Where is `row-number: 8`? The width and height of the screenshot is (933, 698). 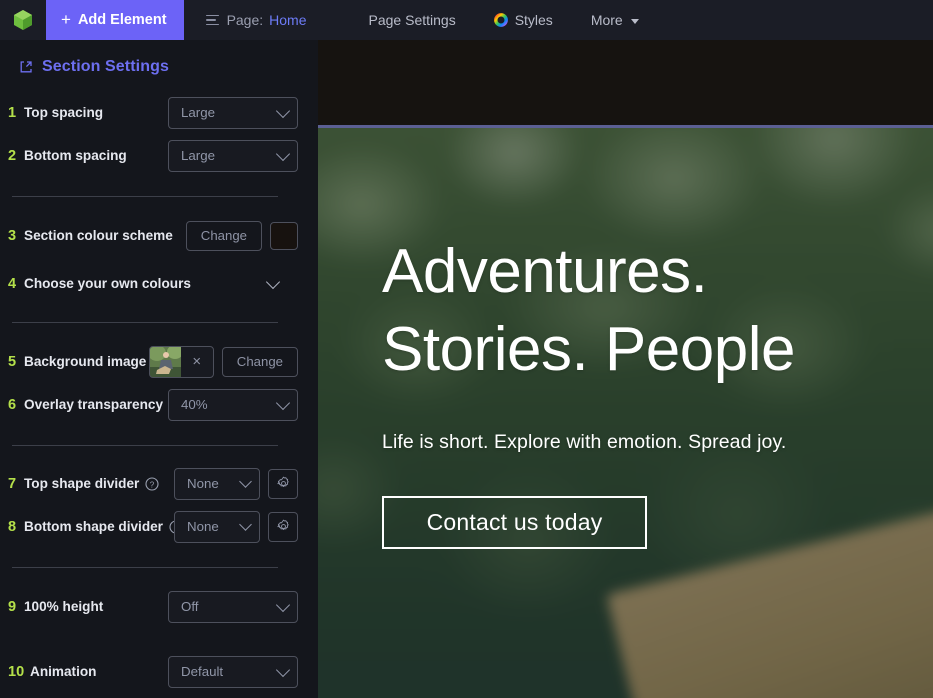
row-number: 8 is located at coordinates (12, 526).